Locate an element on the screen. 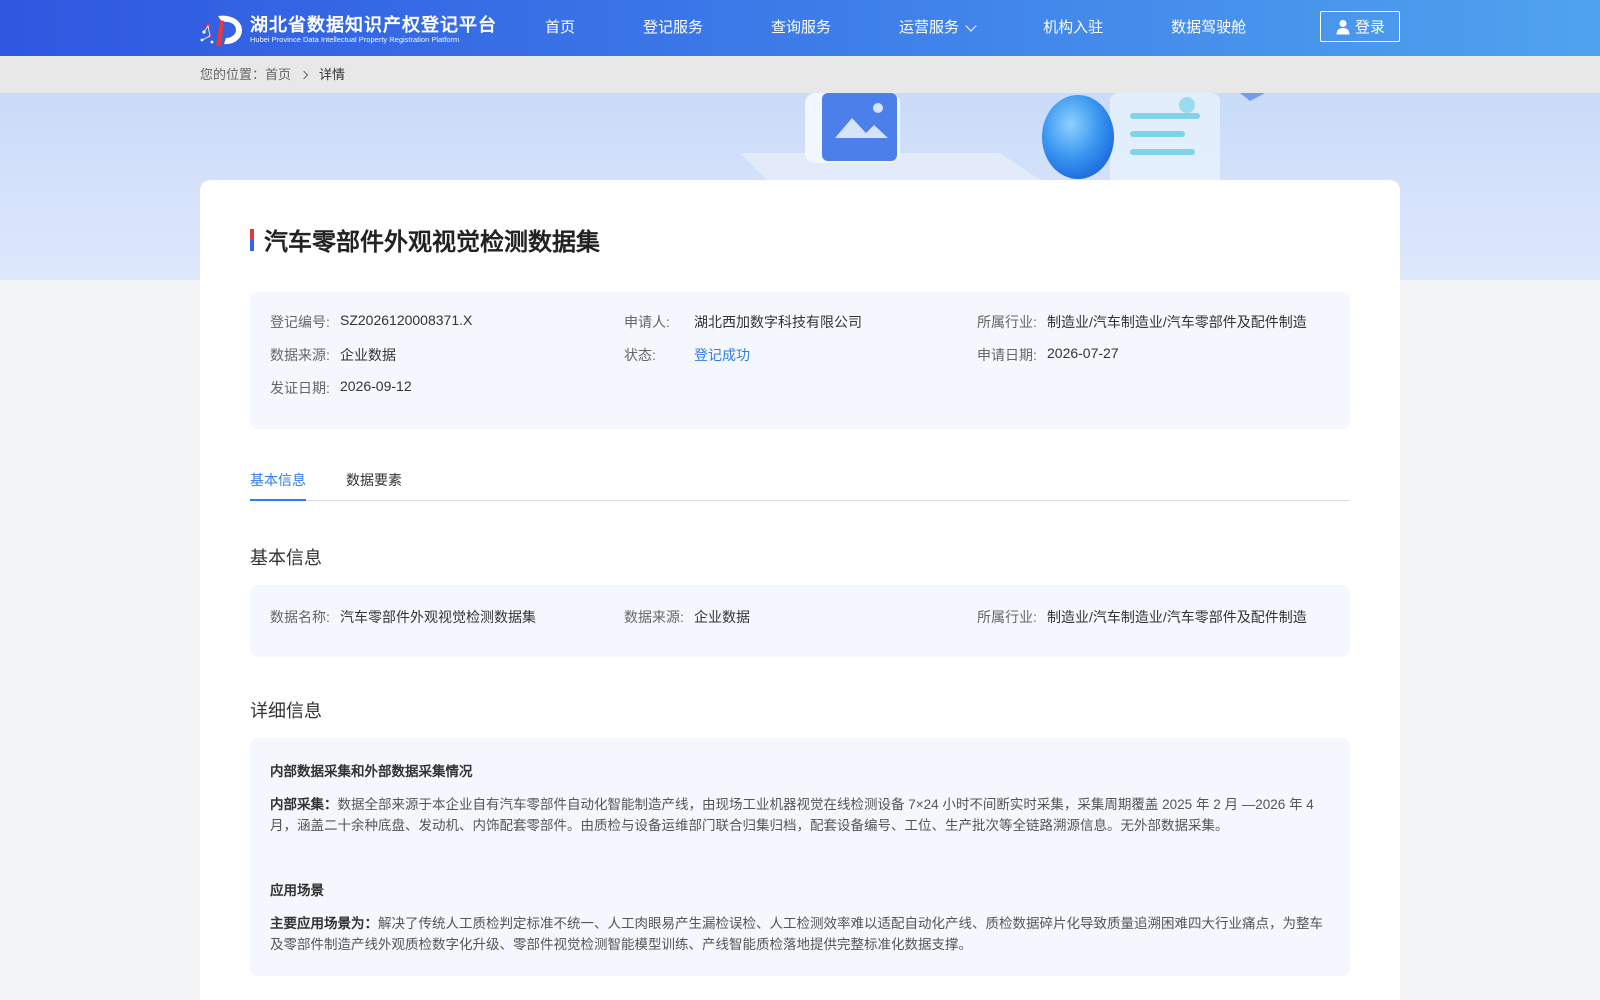 This screenshot has height=1000, width=1600. logo-emblem-icon is located at coordinates (221, 30).